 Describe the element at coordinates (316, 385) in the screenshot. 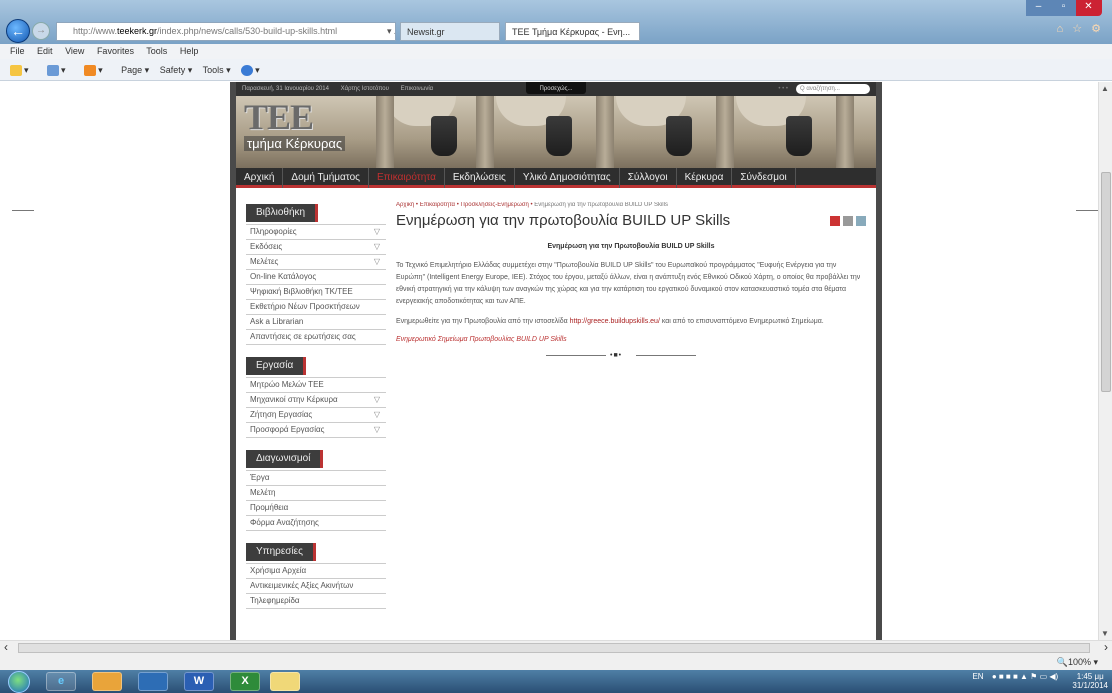

I see `sidebar-item: Μητρώο Μελών ΤΕΕ` at that location.